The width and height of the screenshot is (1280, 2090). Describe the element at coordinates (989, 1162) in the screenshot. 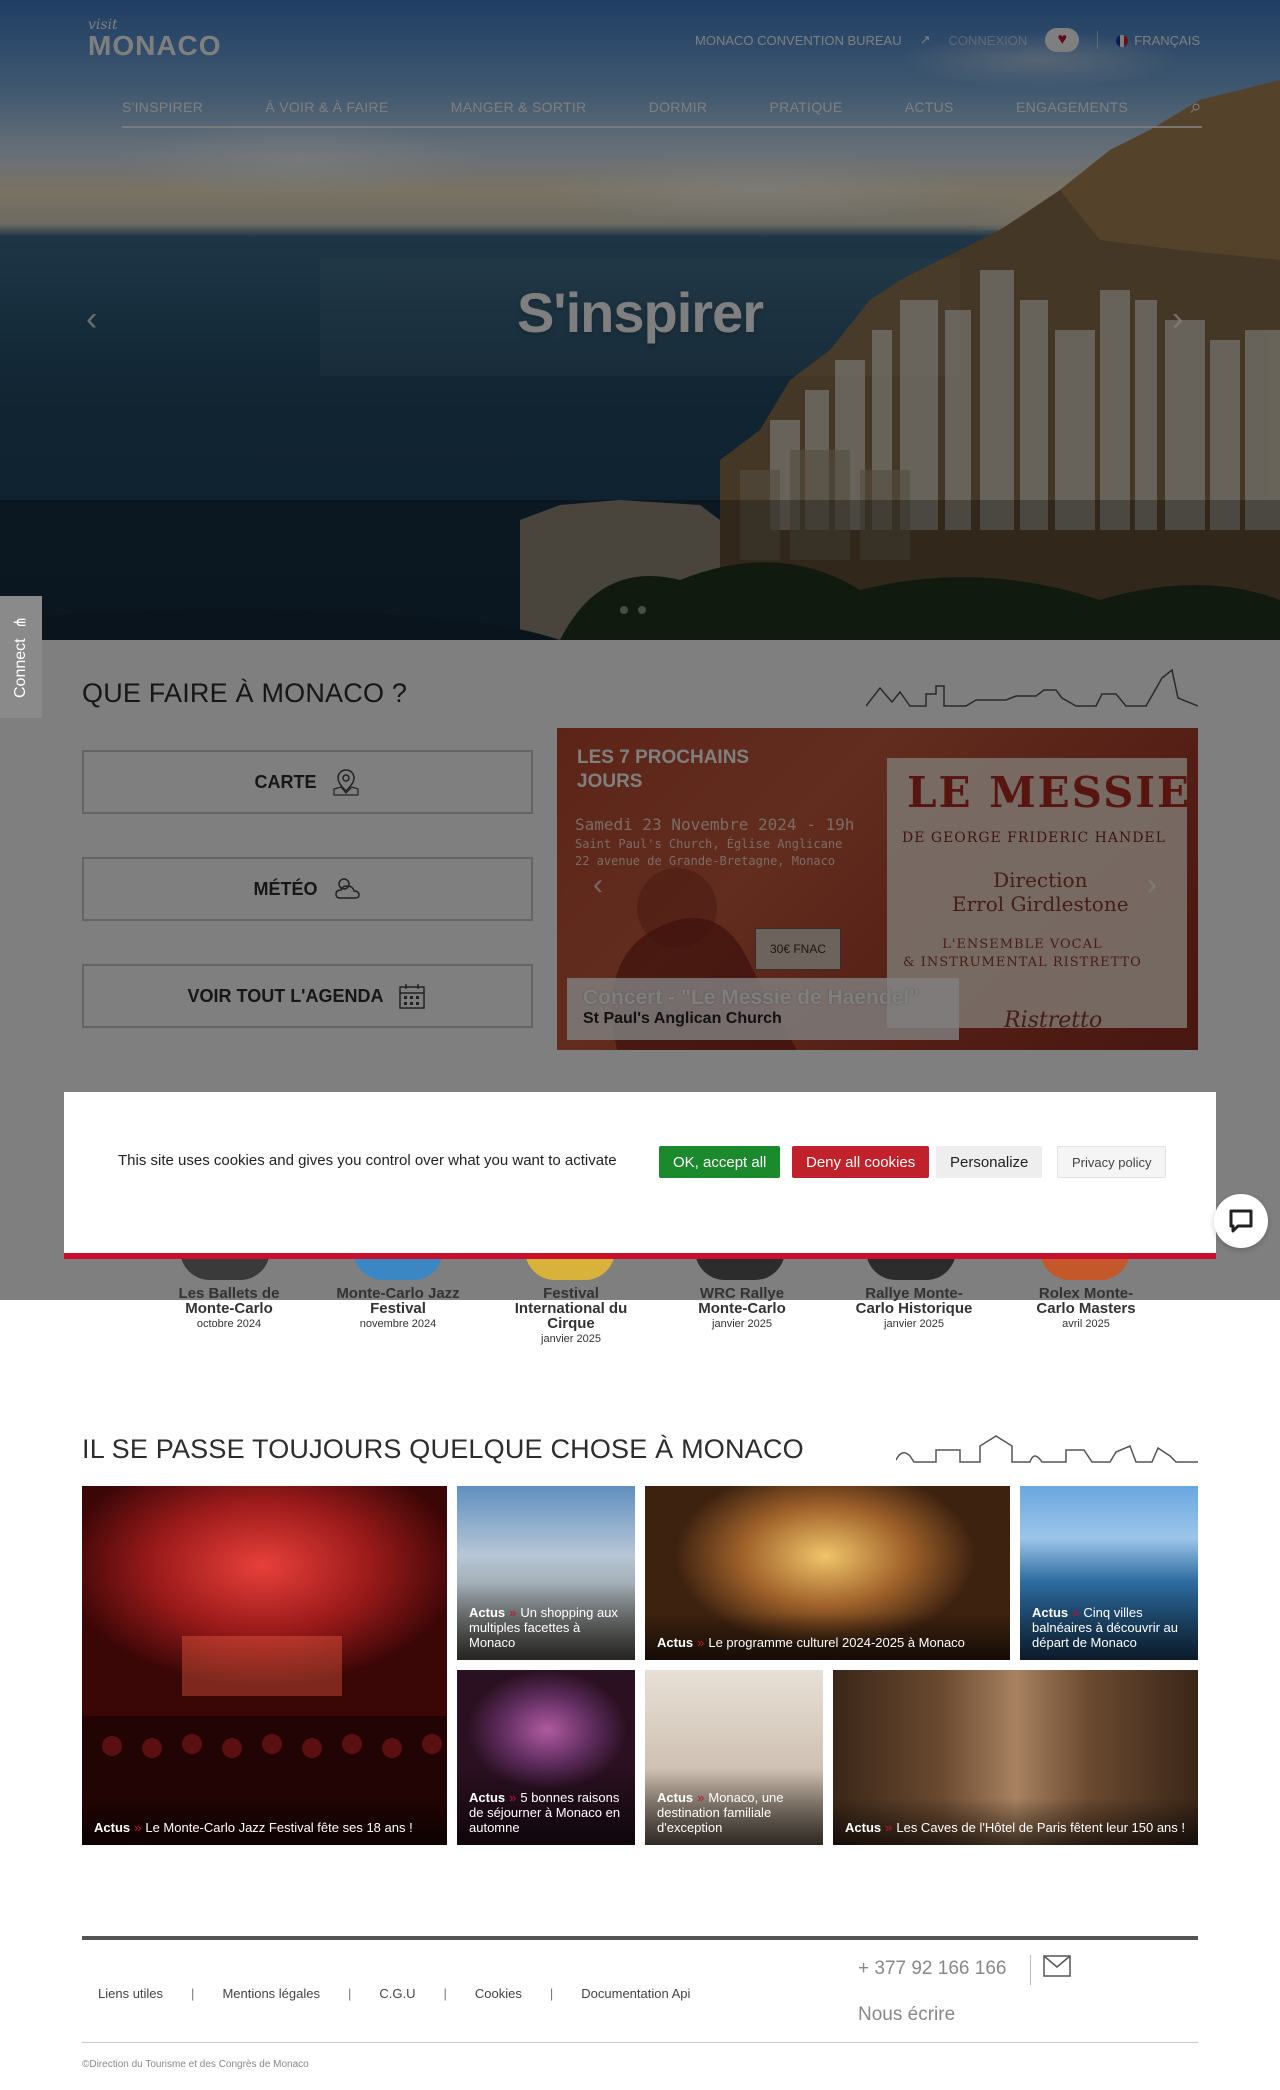

I see `personalize-cookies-button: Personalize` at that location.